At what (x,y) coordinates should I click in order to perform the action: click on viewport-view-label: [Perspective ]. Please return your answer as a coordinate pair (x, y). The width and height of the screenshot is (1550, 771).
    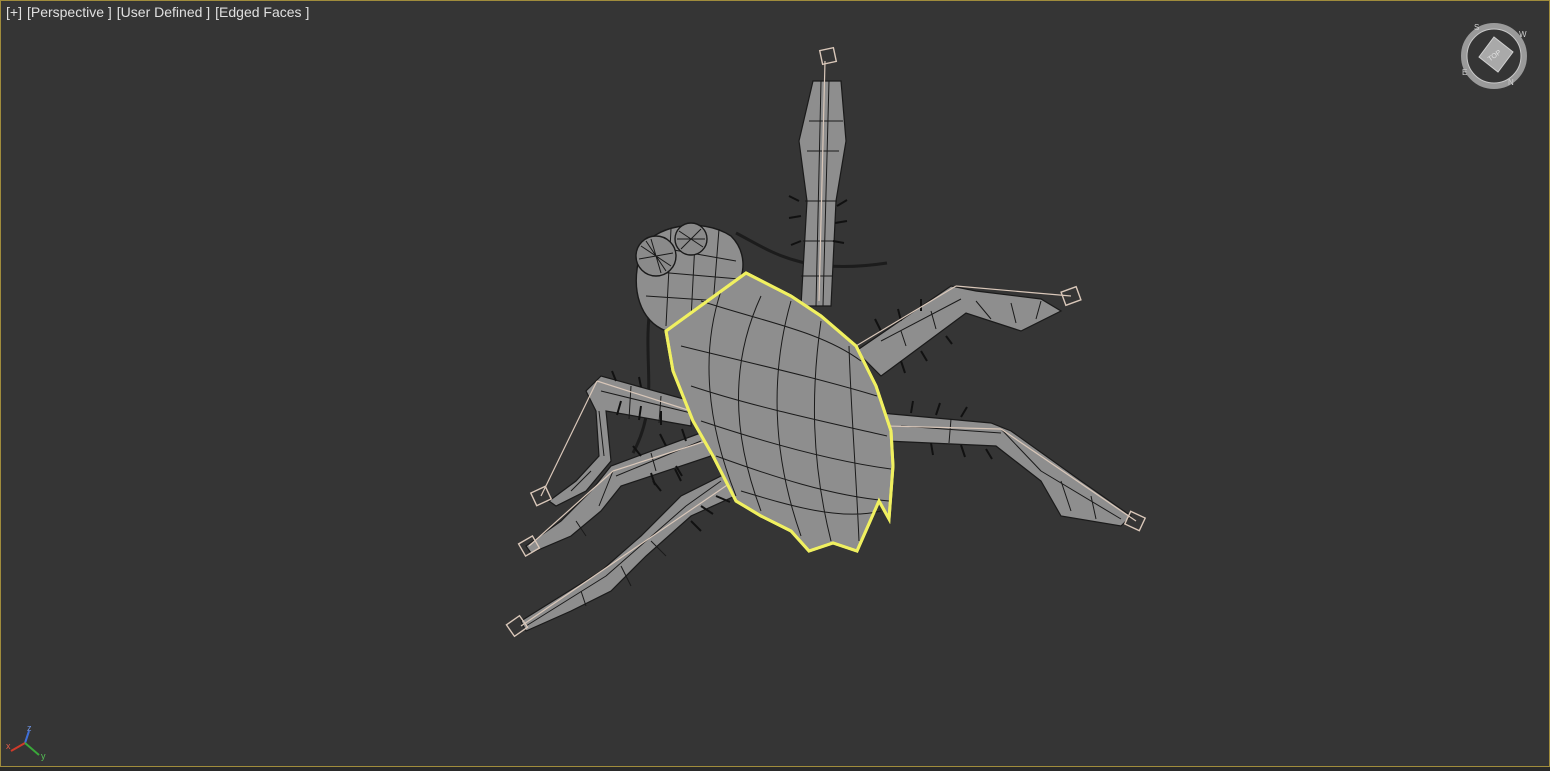
    Looking at the image, I should click on (69, 12).